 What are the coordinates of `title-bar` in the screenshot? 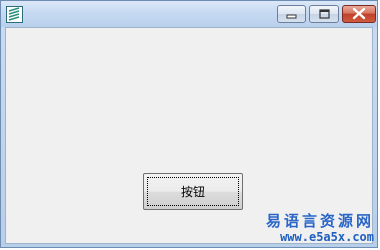 It's located at (189, 14).